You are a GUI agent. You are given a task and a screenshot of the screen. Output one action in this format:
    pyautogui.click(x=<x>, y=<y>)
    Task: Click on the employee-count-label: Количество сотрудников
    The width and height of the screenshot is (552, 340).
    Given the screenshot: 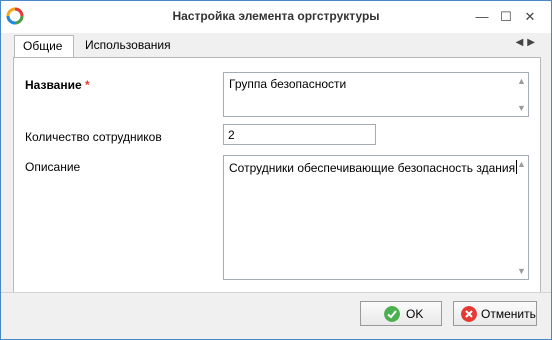 What is the action you would take?
    pyautogui.click(x=93, y=137)
    